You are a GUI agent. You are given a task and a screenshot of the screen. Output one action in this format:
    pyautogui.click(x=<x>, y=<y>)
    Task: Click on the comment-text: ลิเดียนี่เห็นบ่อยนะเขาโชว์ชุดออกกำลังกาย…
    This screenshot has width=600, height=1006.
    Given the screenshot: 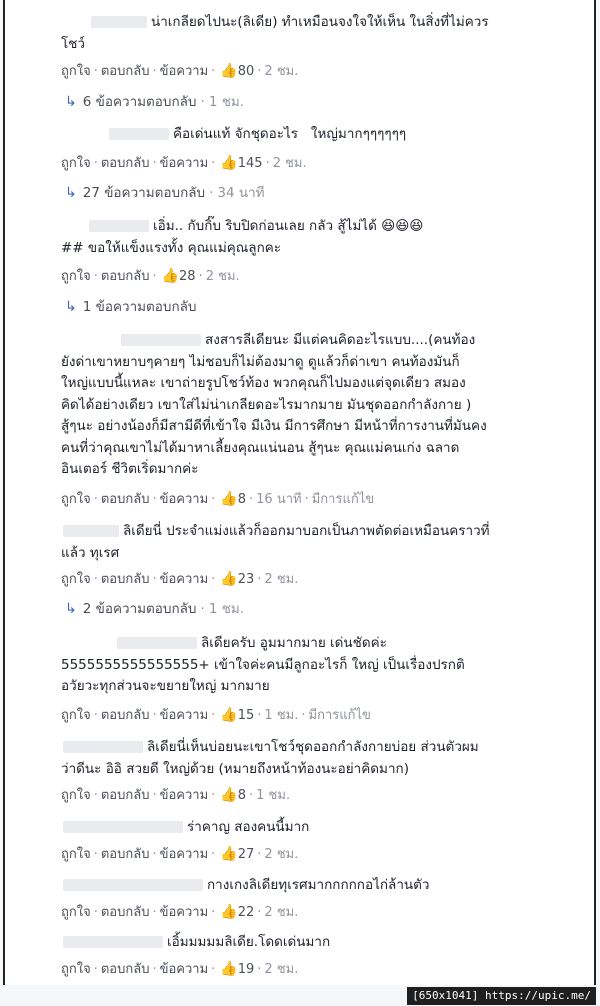 What is the action you would take?
    pyautogui.click(x=270, y=758)
    